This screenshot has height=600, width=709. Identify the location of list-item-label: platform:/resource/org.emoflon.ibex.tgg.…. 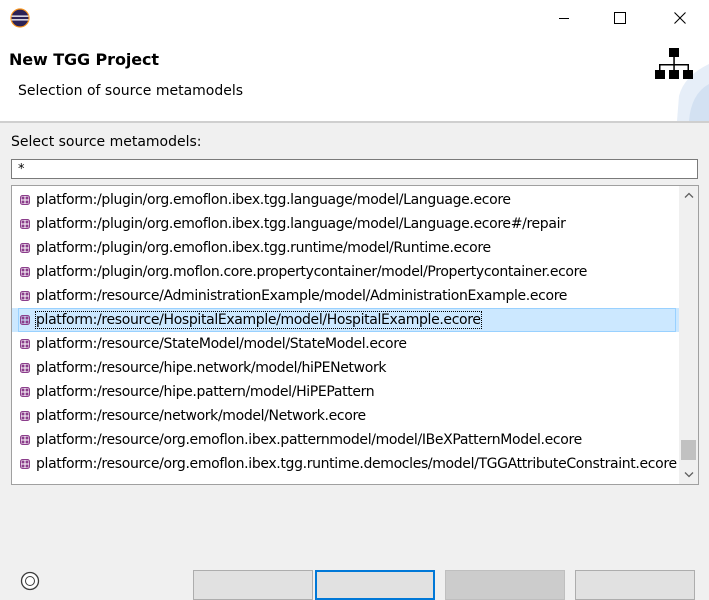
(356, 464).